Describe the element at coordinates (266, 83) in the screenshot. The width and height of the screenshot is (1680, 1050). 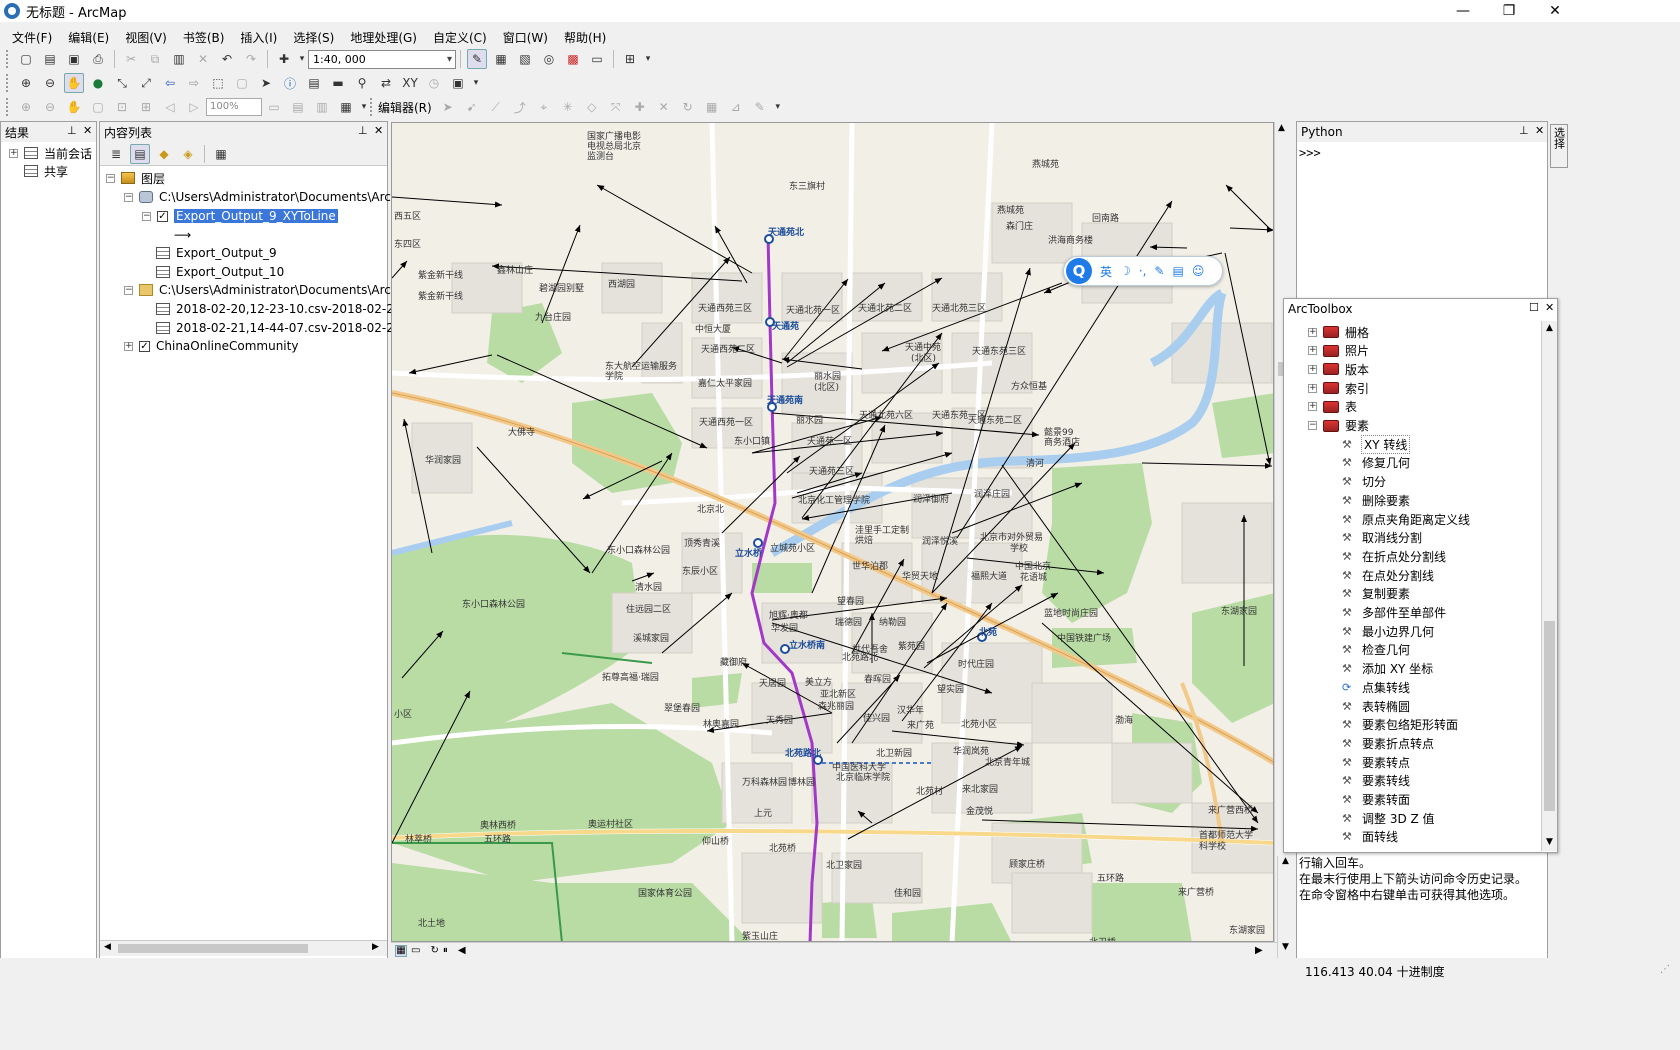
I see `select-elements-icon: ➤` at that location.